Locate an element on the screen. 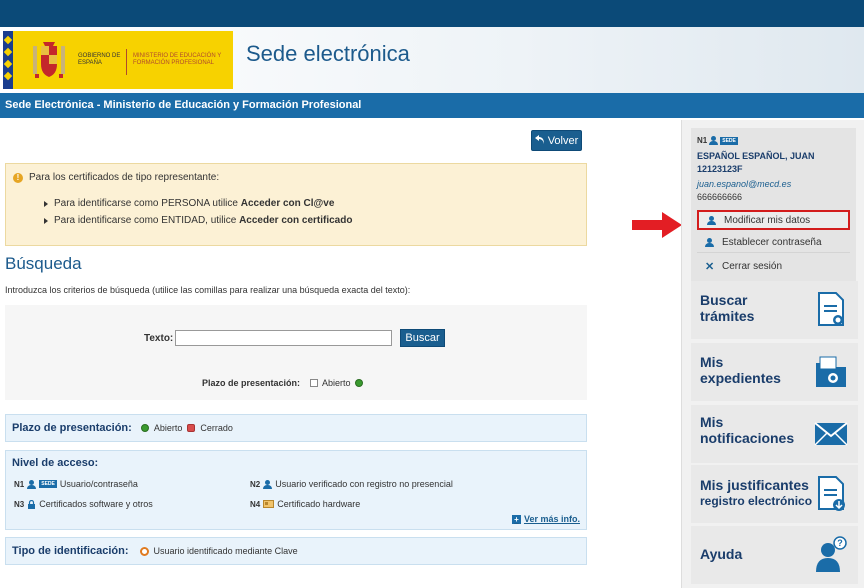 This screenshot has width=864, height=588. legend-abierto: Abierto is located at coordinates (168, 428).